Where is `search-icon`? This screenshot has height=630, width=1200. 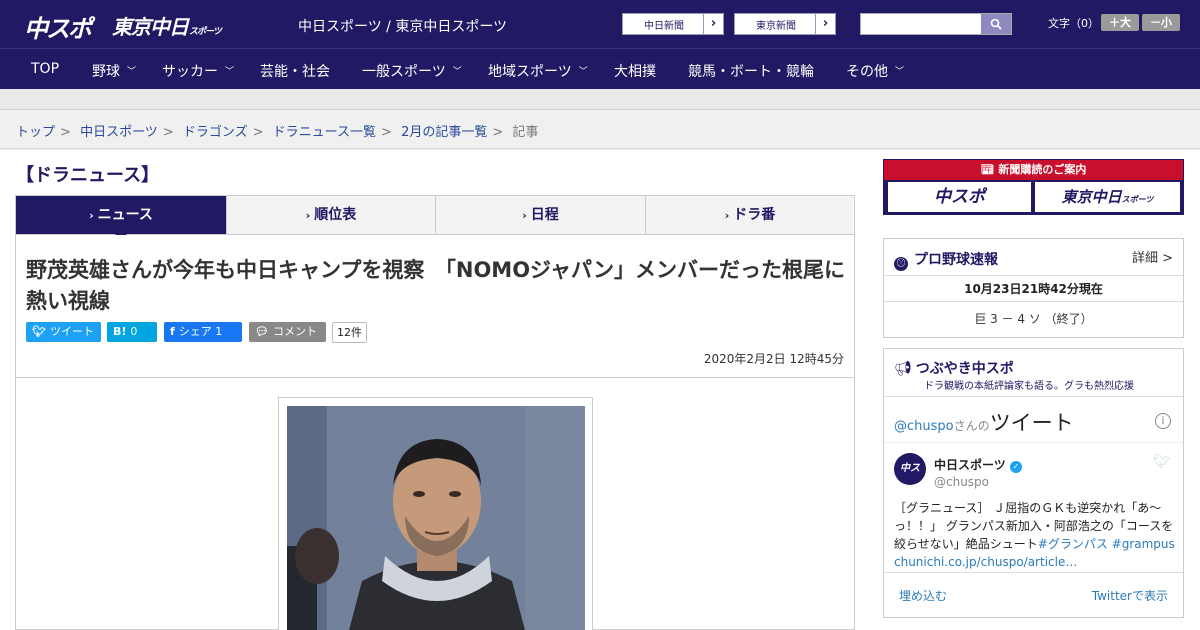 search-icon is located at coordinates (996, 24).